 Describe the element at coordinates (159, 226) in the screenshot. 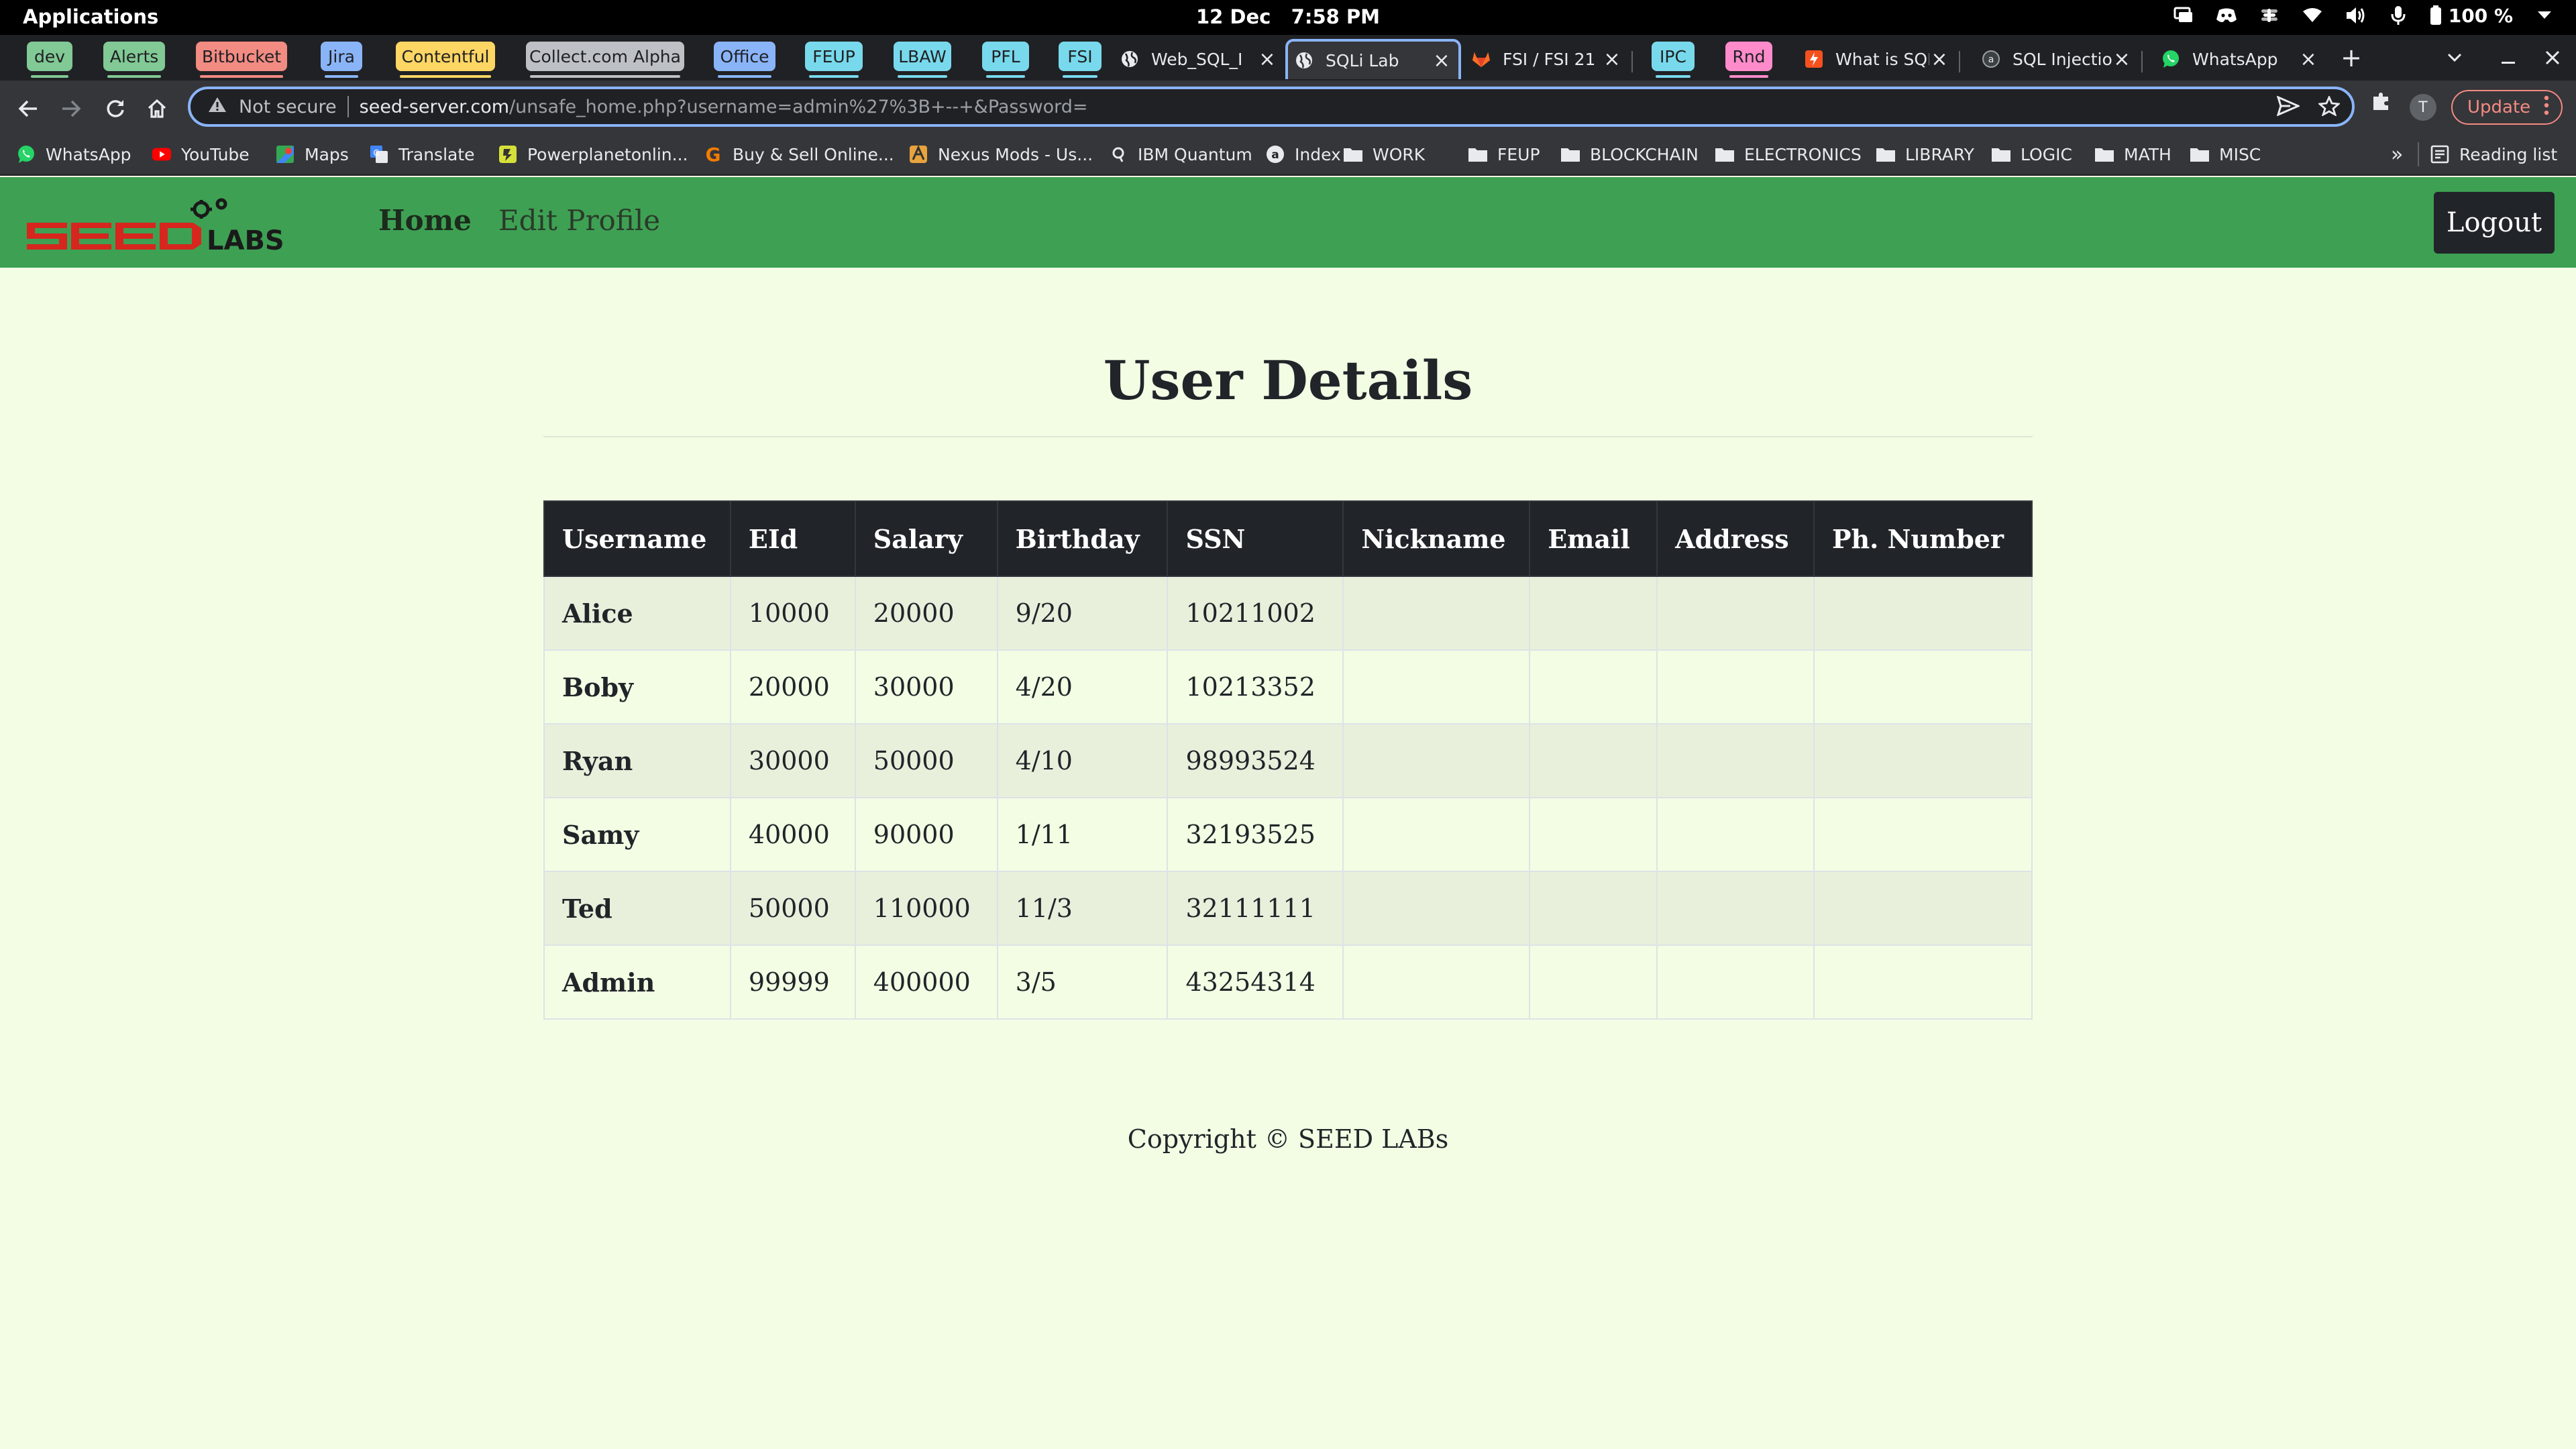

I see `seed-labs-logo: LABS` at that location.